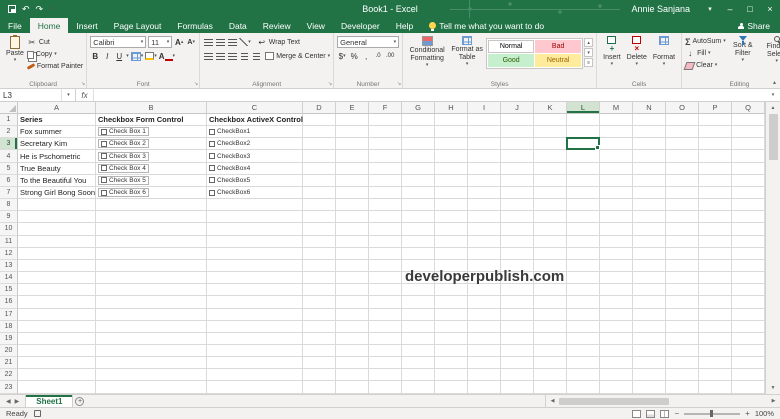 The width and height of the screenshot is (780, 419). Describe the element at coordinates (682, 351) in the screenshot. I see `cell-O20` at that location.